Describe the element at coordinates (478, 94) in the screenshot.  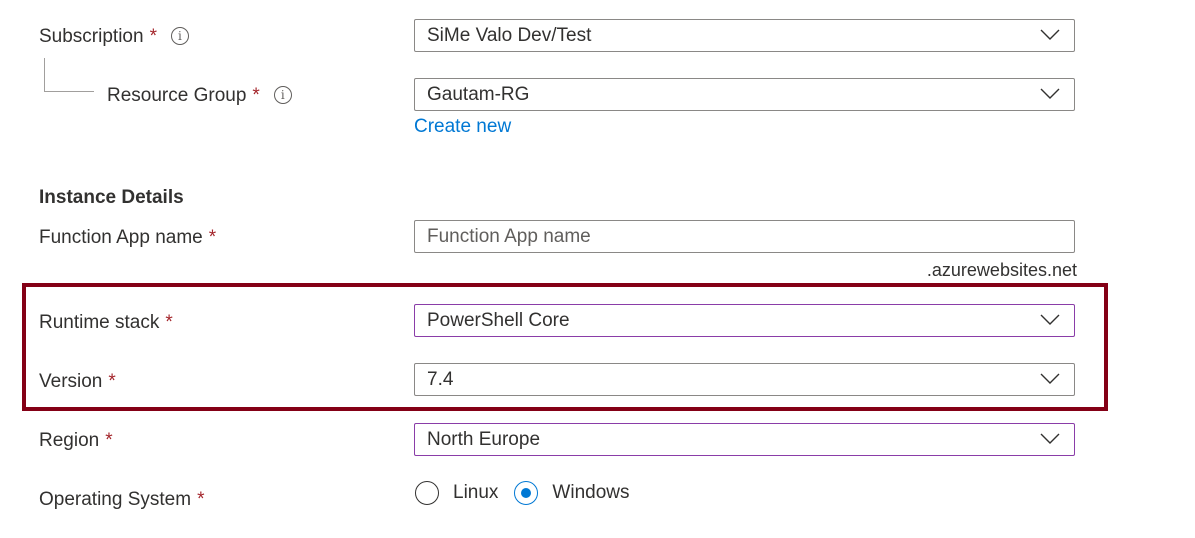
I see `resource-group-value: Gautam-RG` at that location.